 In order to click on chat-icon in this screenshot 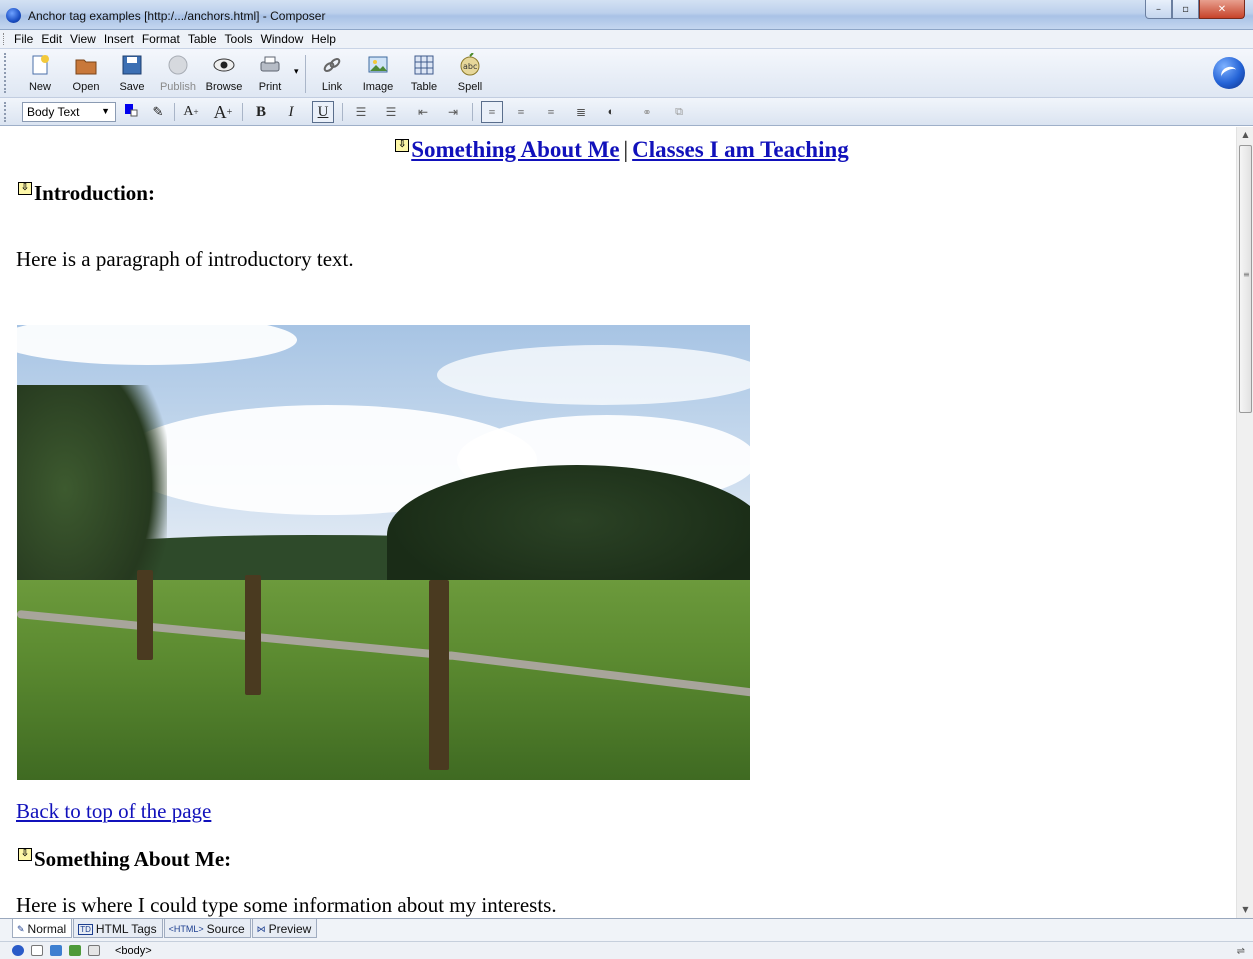, I will do `click(56, 950)`.